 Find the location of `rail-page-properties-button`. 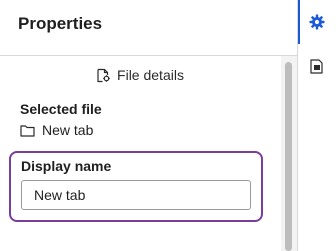

rail-page-properties-button is located at coordinates (317, 66).